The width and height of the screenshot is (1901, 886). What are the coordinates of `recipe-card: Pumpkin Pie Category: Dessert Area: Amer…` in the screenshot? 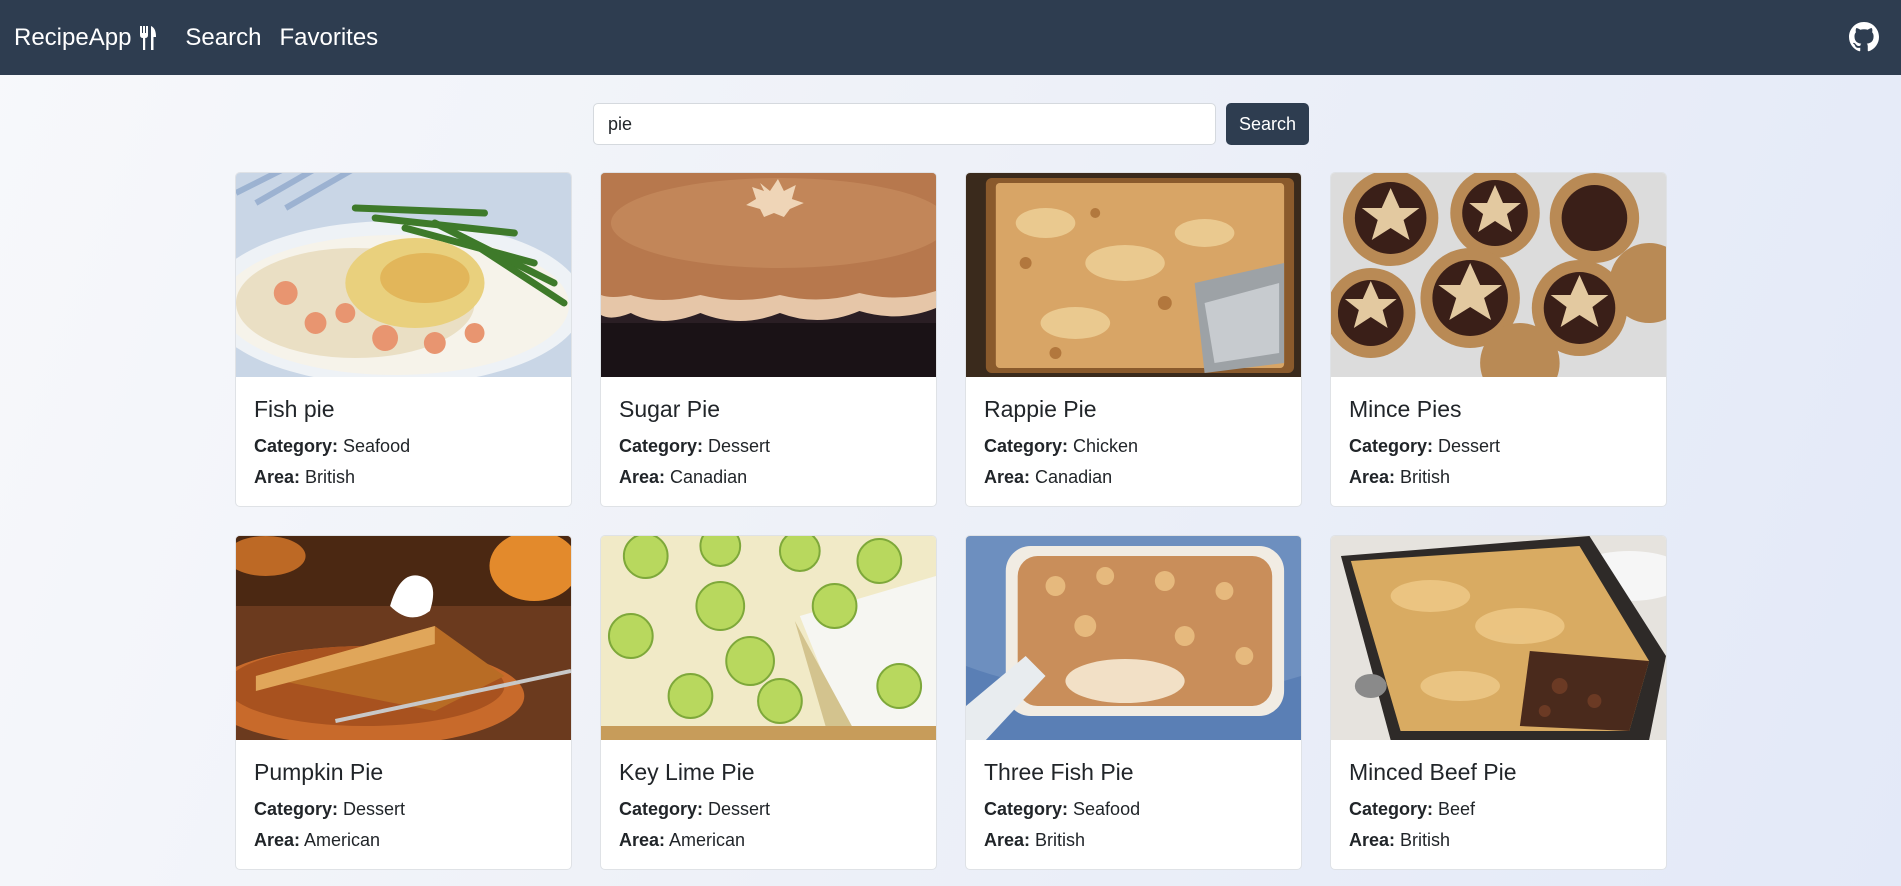 It's located at (403, 702).